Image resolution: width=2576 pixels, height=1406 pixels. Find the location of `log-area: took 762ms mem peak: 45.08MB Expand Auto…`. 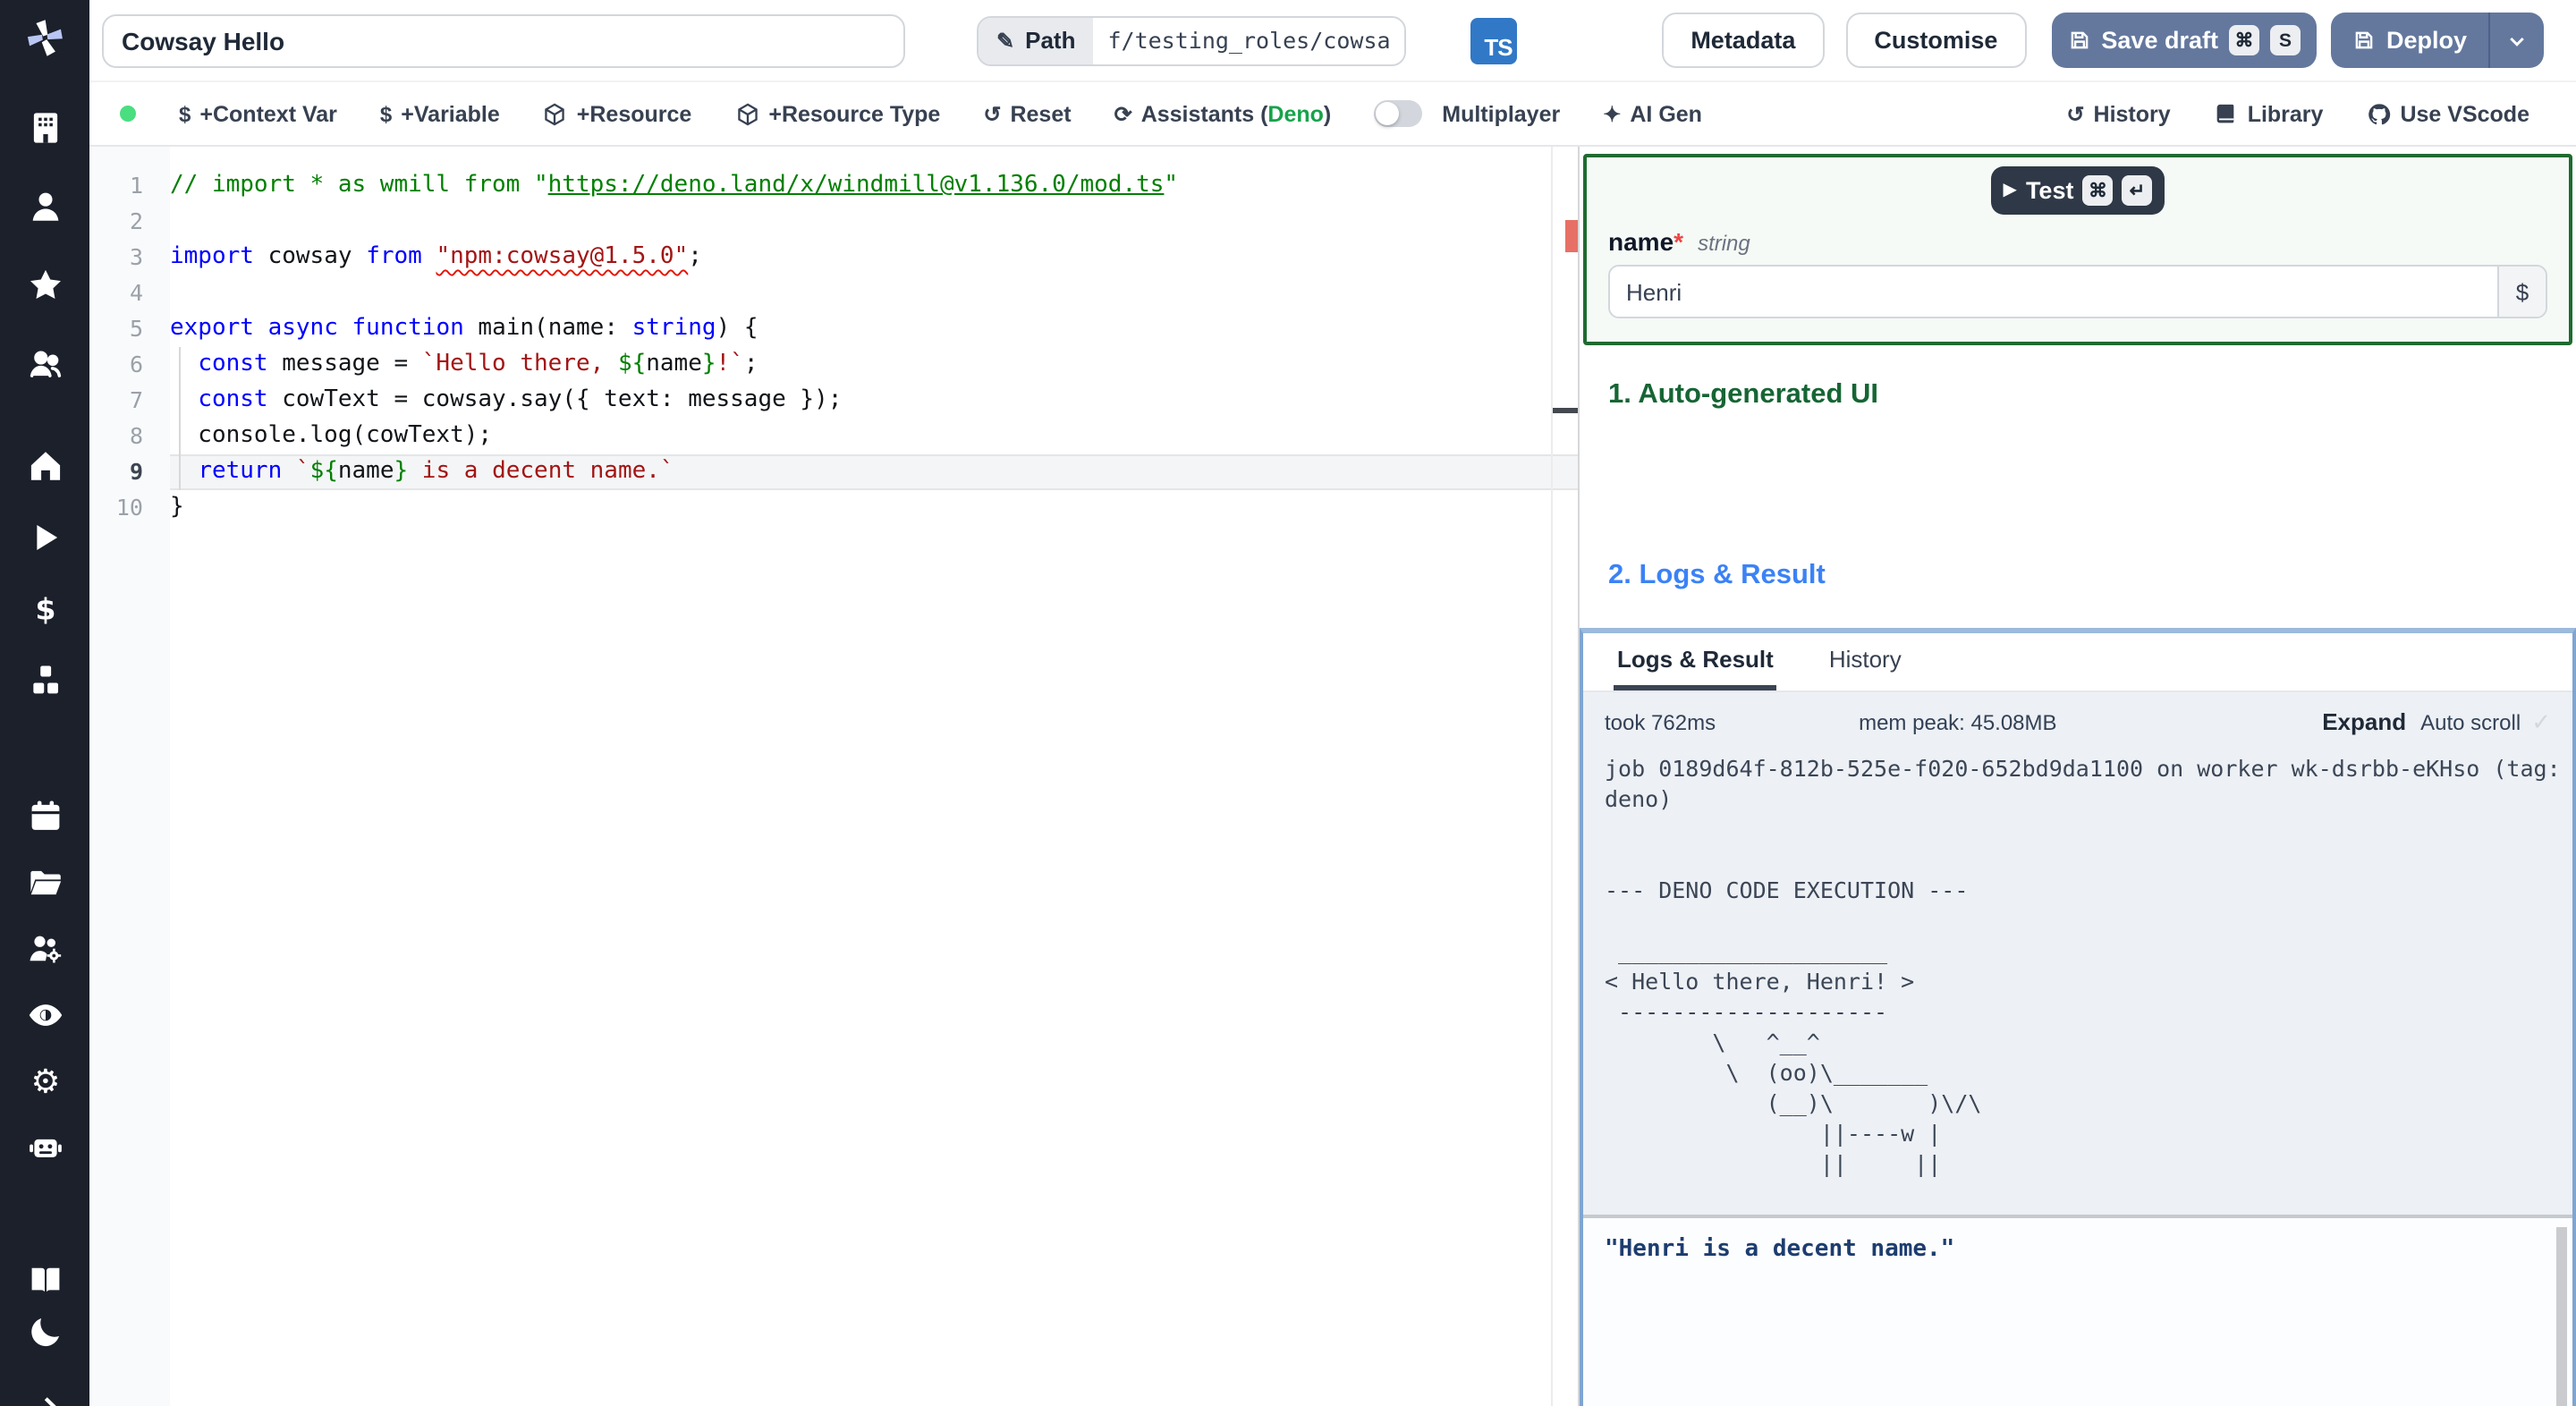

log-area: took 762ms mem peak: 45.08MB Expand Auto… is located at coordinates (2077, 954).